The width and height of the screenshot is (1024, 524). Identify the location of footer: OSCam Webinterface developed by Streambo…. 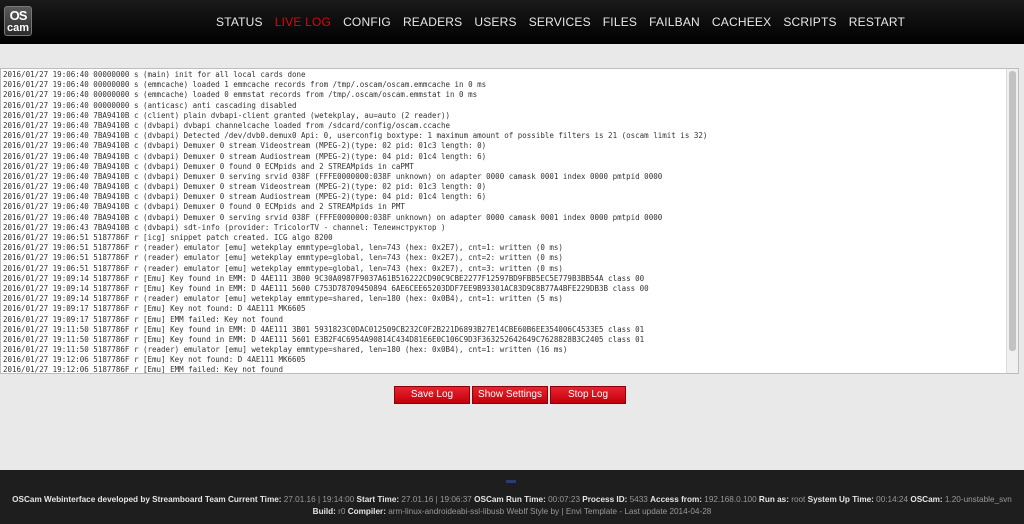
(512, 497).